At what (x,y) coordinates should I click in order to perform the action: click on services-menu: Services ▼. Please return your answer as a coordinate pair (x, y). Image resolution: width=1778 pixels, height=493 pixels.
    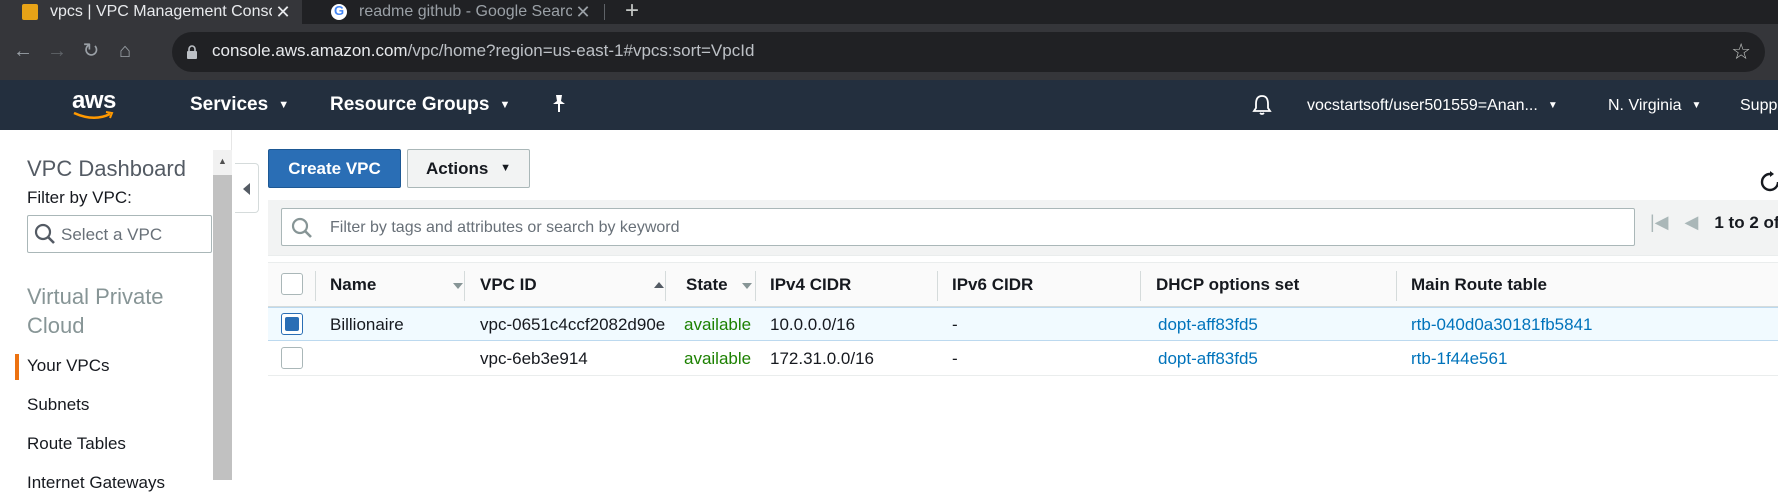
    Looking at the image, I should click on (239, 105).